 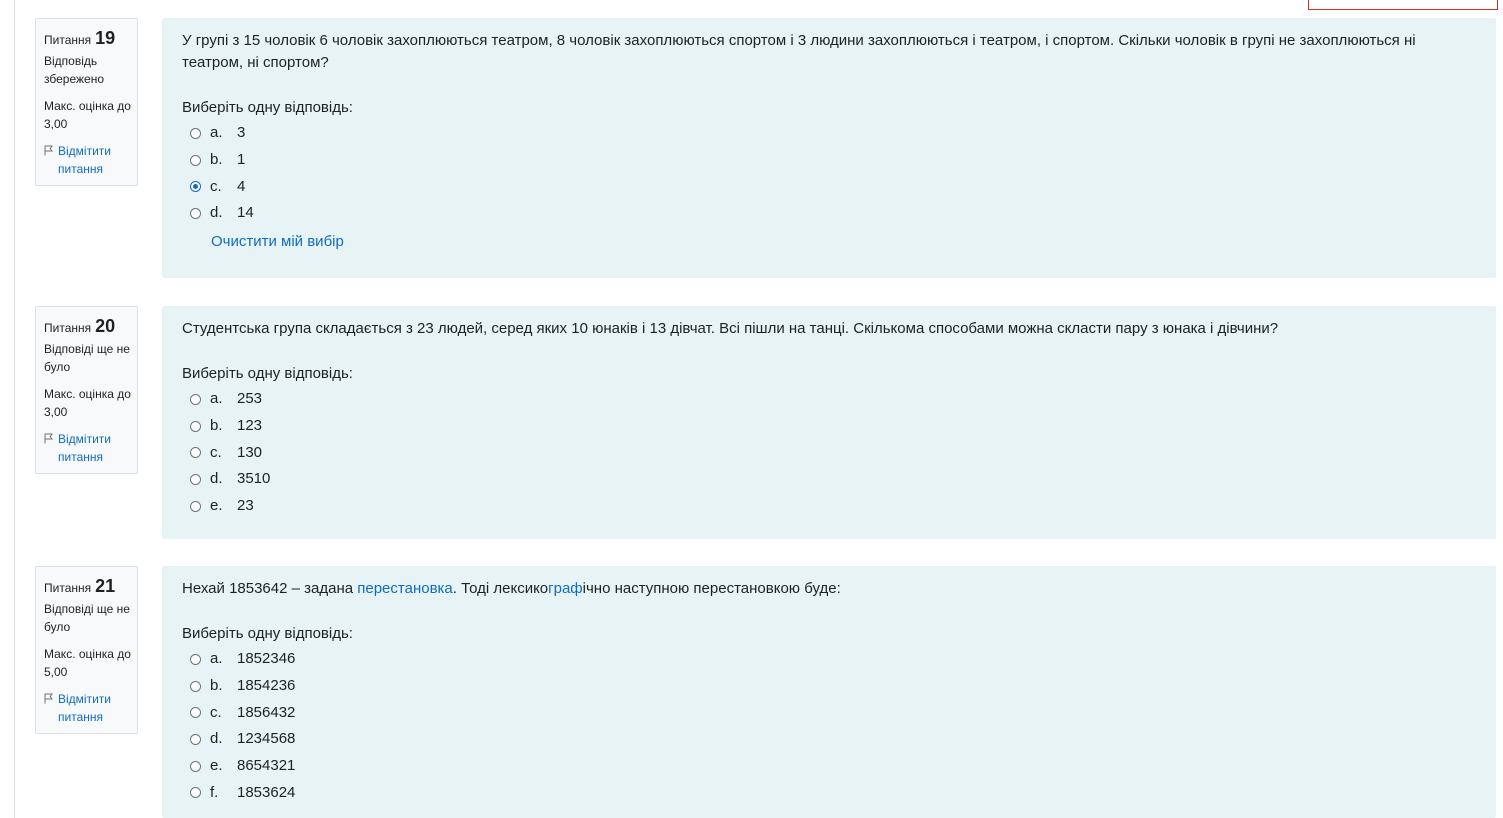 What do you see at coordinates (266, 659) in the screenshot?
I see `option-value: 1852346` at bounding box center [266, 659].